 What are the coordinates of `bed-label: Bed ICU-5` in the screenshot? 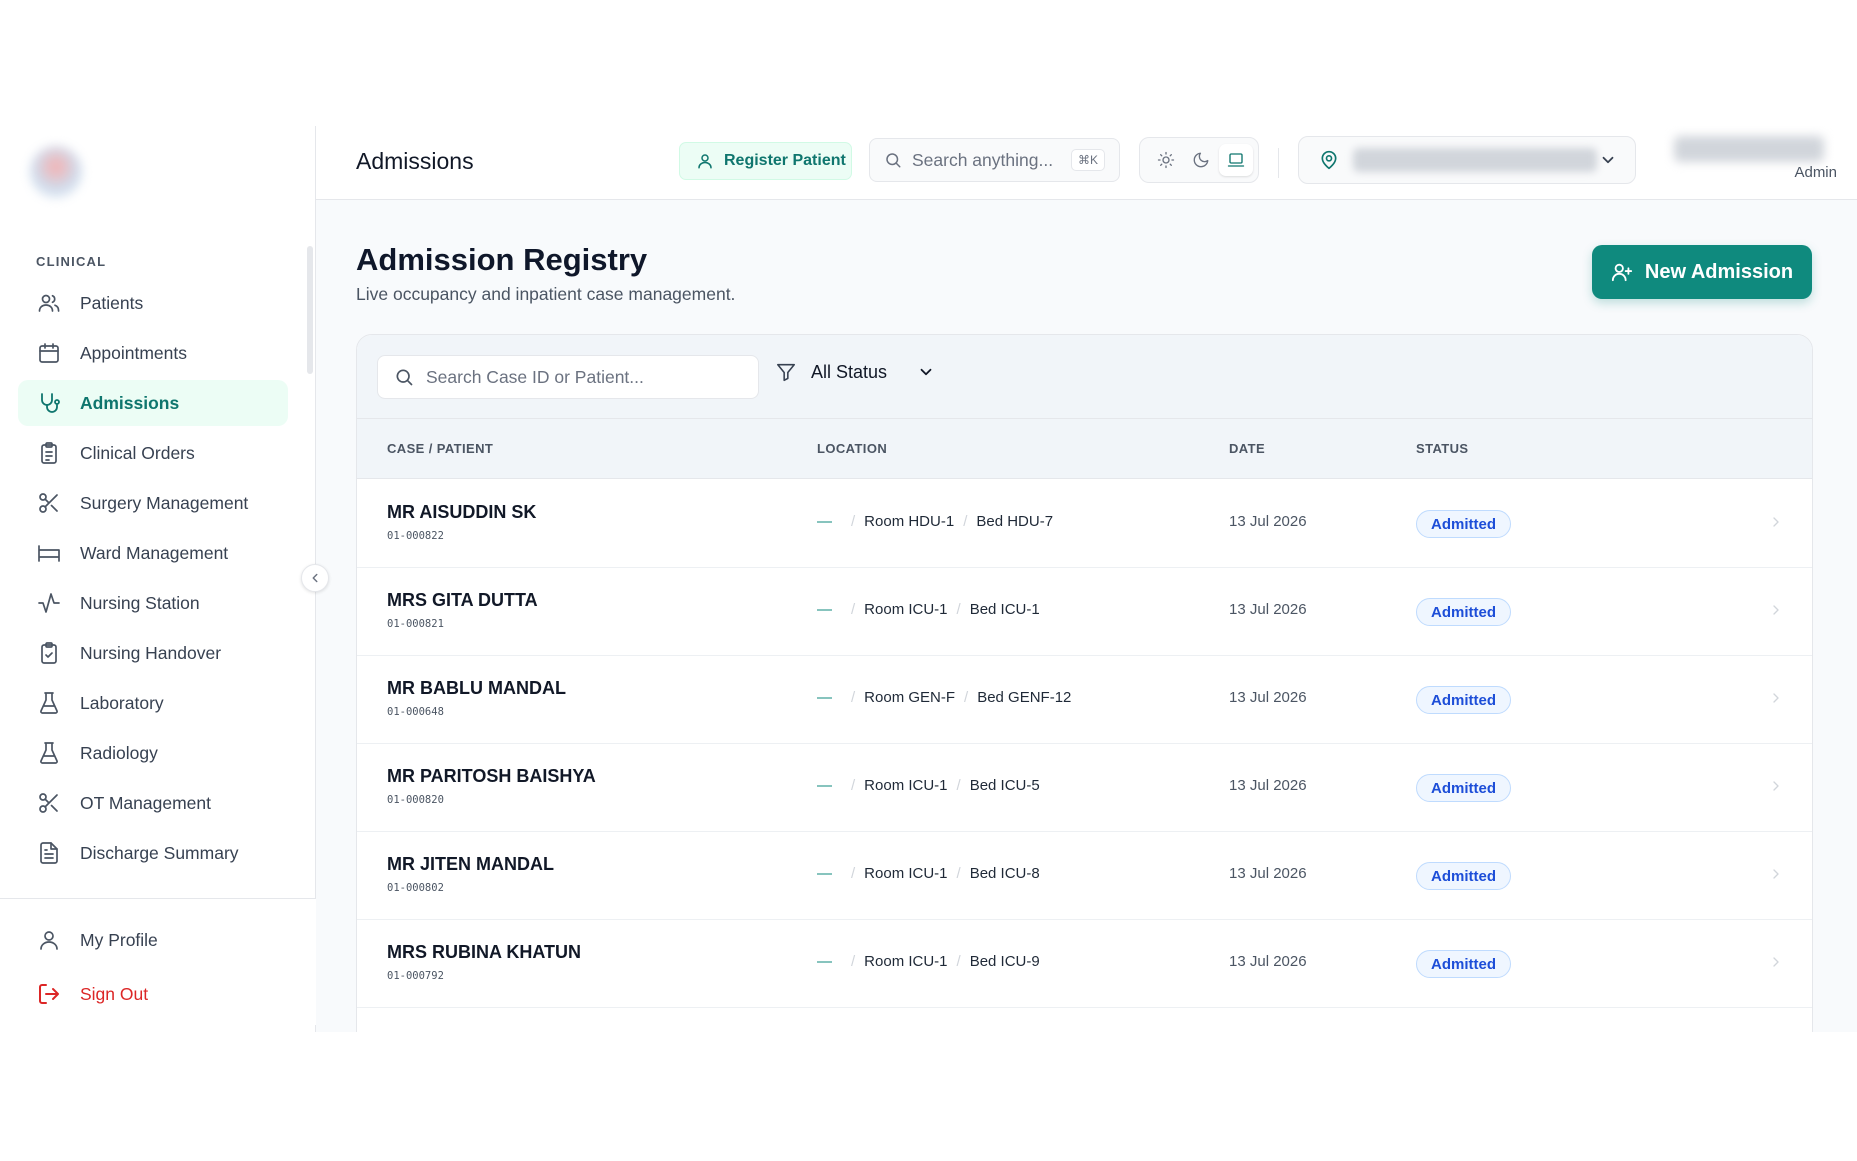 It's located at (1004, 785).